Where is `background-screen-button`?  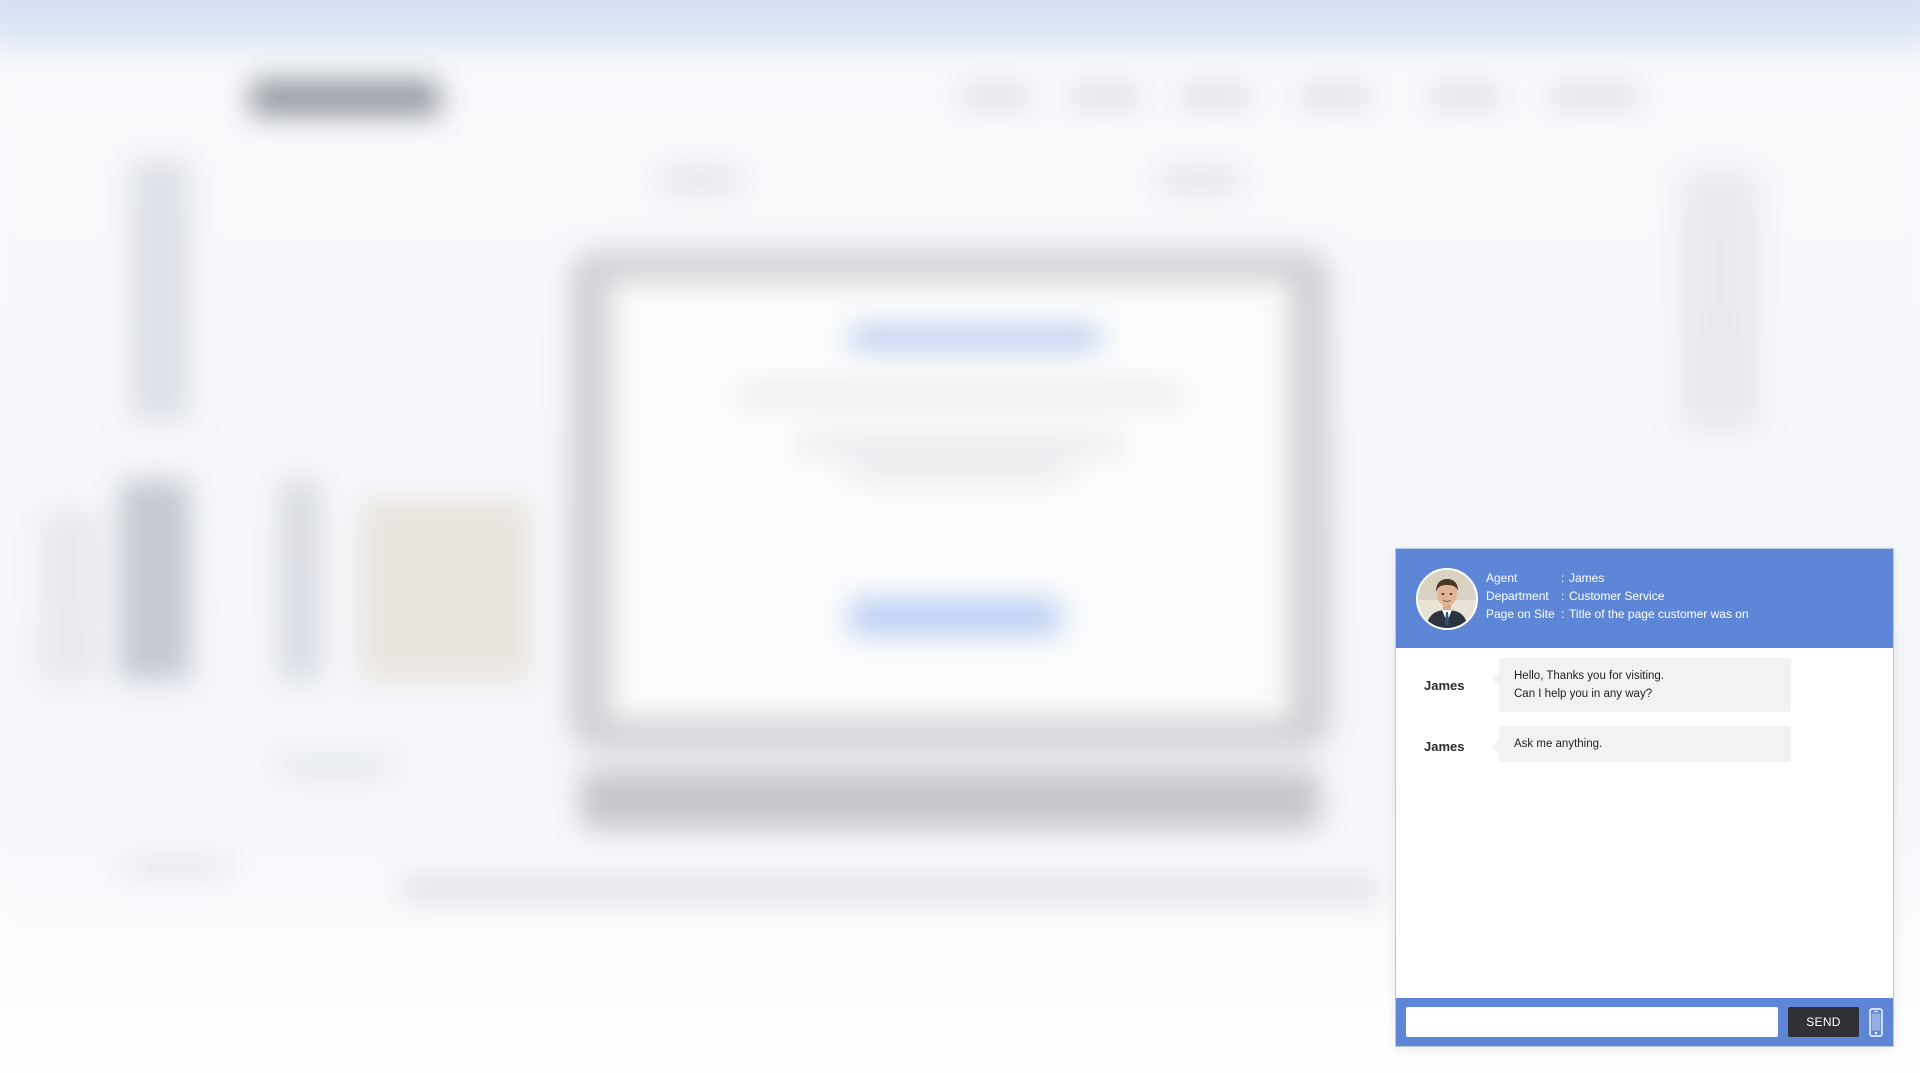
background-screen-button is located at coordinates (955, 617).